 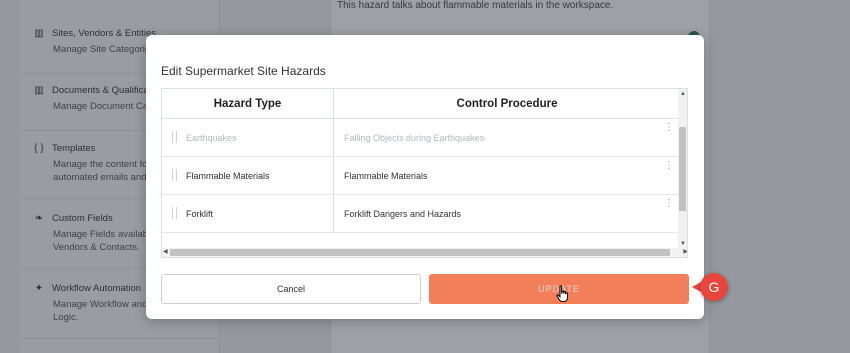 What do you see at coordinates (714, 287) in the screenshot?
I see `step-badge: G` at bounding box center [714, 287].